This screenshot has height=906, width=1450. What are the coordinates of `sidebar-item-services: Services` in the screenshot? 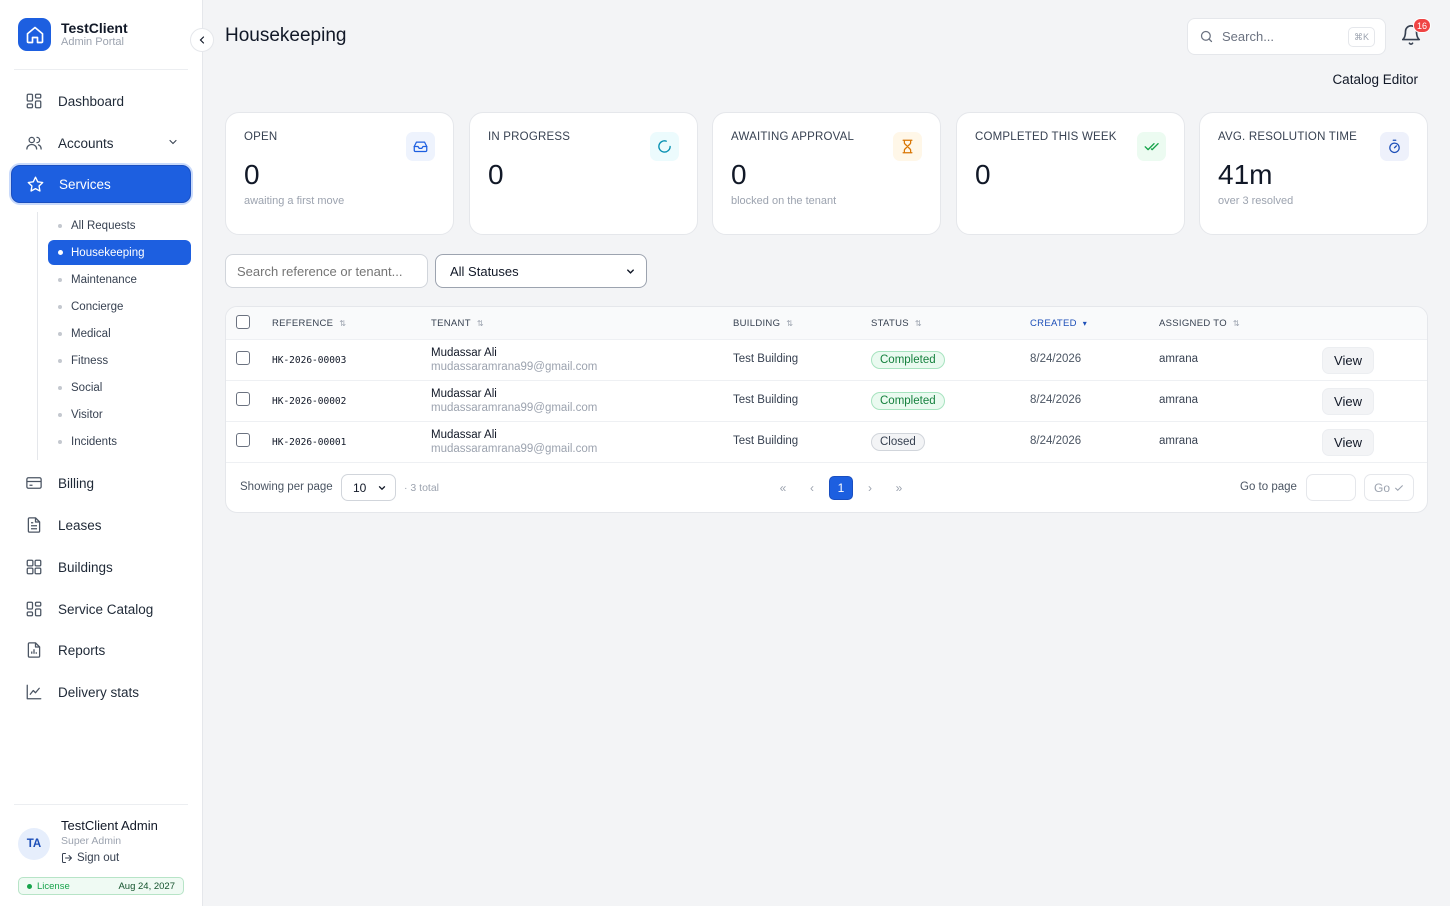 It's located at (101, 184).